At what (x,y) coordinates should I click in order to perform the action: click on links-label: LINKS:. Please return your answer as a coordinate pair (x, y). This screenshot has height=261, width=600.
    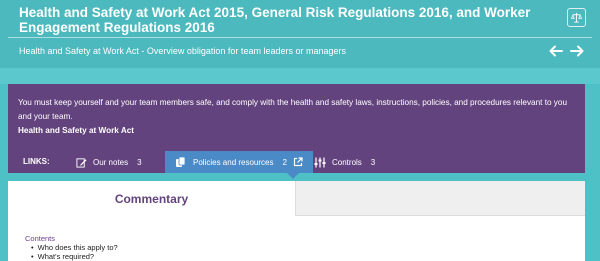
    Looking at the image, I should click on (36, 161).